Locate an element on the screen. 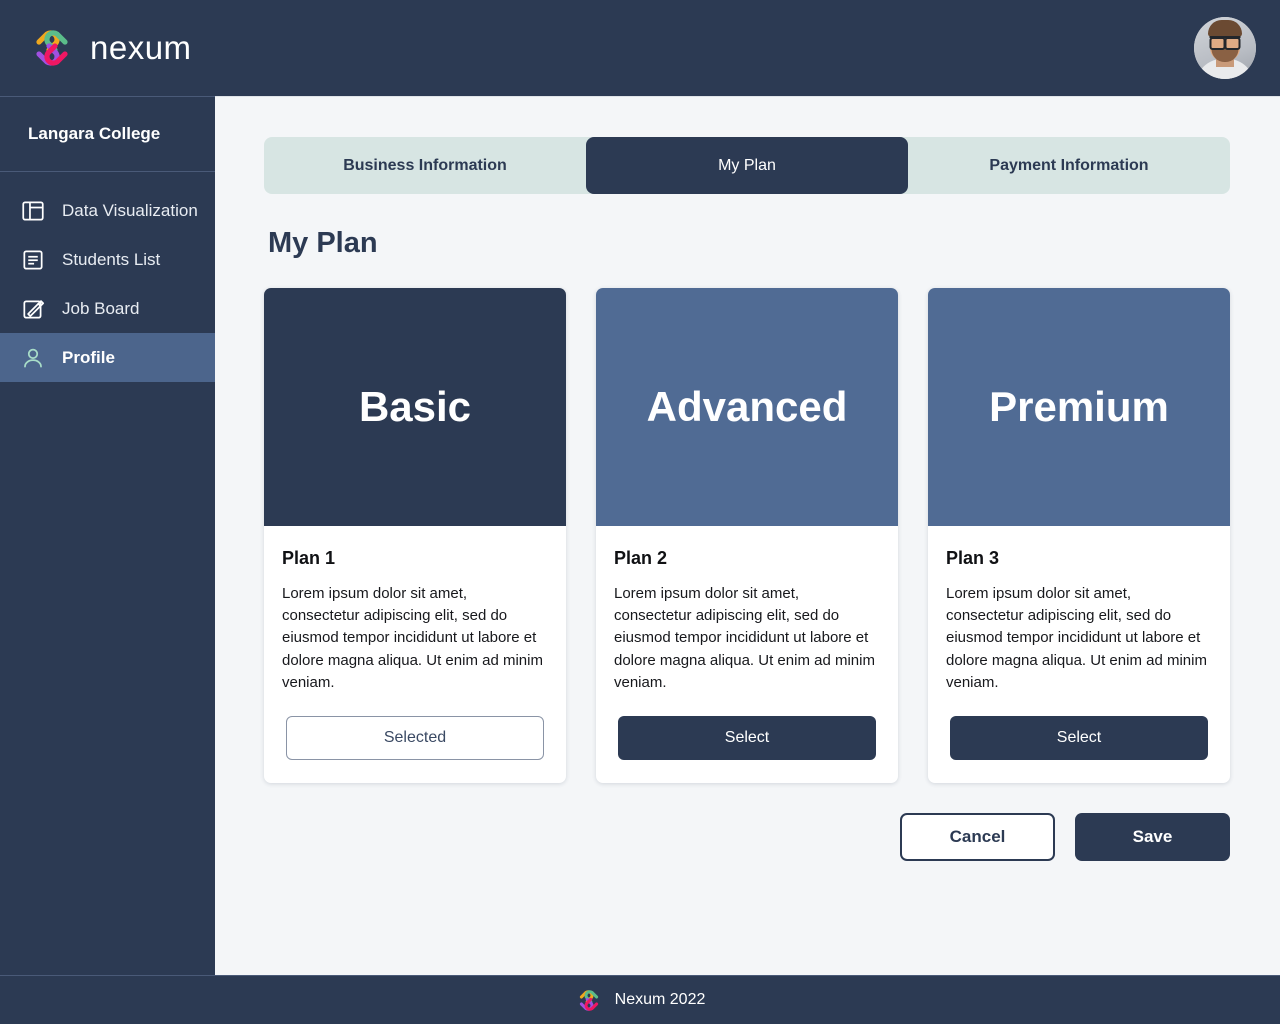 Image resolution: width=1280 pixels, height=1024 pixels. plan-tier-header: Basic is located at coordinates (415, 407).